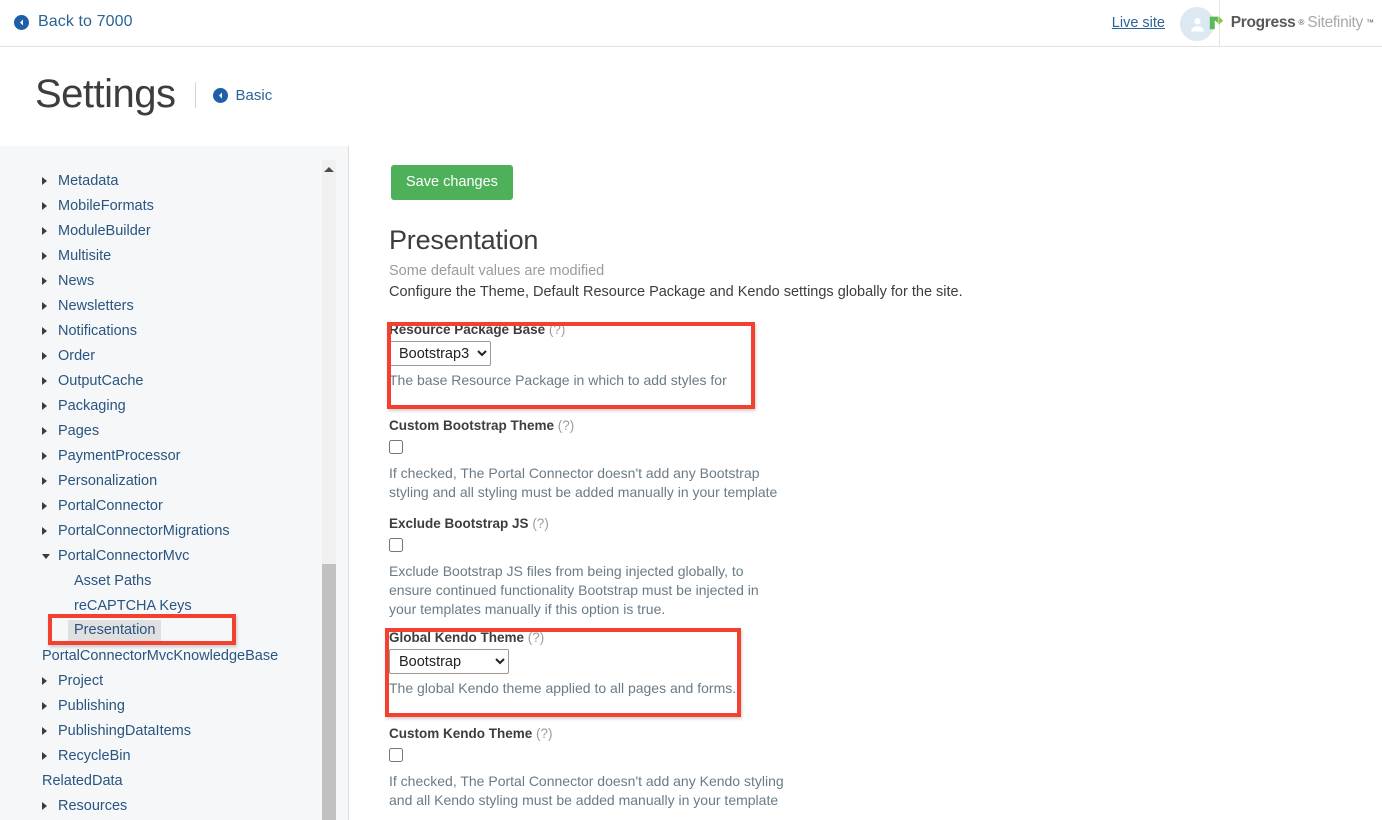 The width and height of the screenshot is (1382, 820). Describe the element at coordinates (589, 425) in the screenshot. I see `field-label: Custom Bootstrap Theme (?)` at that location.